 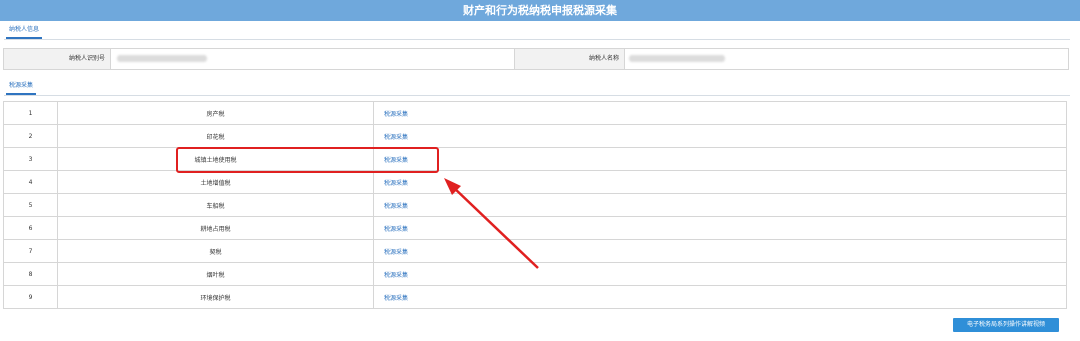 I want to click on annotation-arrow-icon, so click(x=491, y=223).